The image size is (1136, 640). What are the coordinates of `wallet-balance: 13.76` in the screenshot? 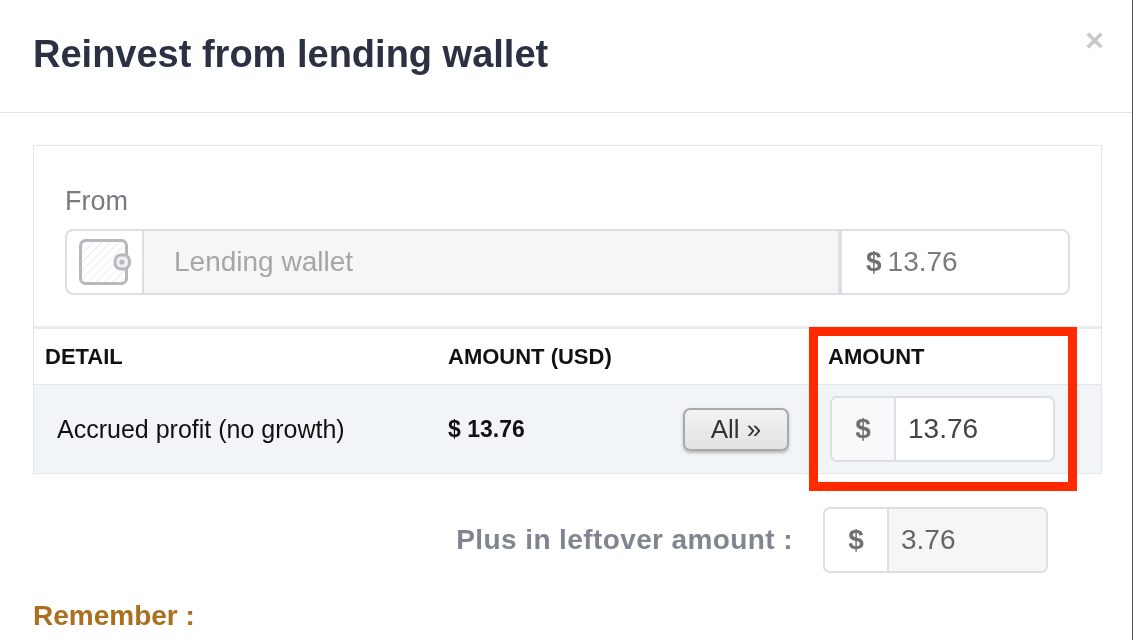 It's located at (922, 262).